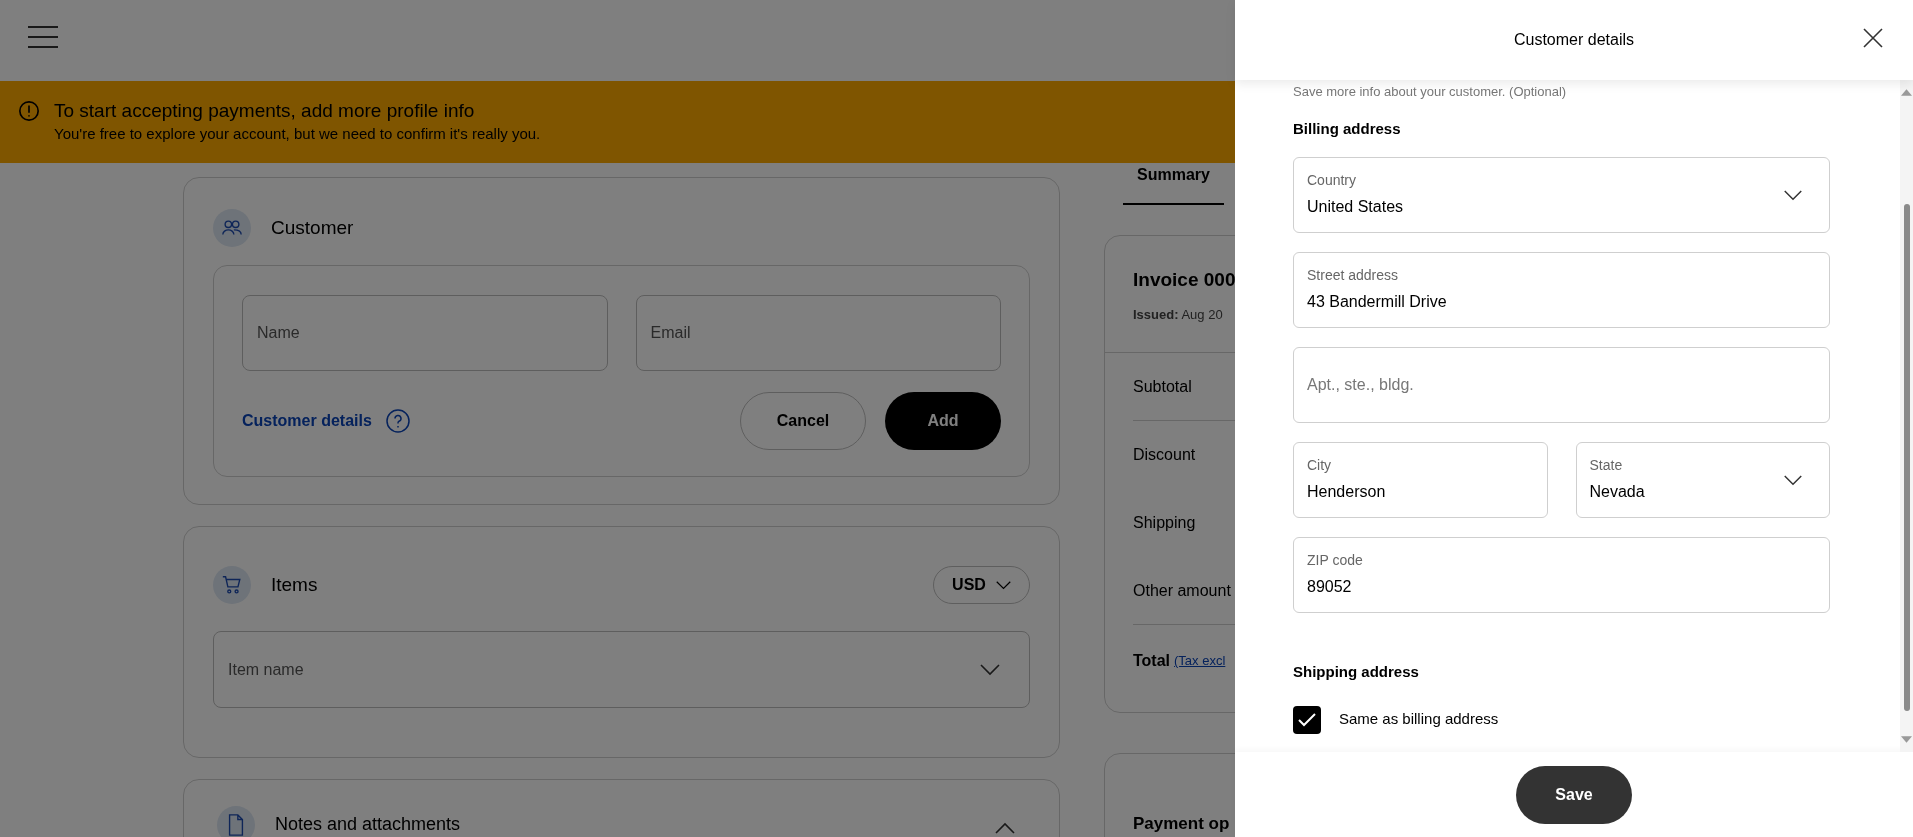  What do you see at coordinates (1906, 416) in the screenshot?
I see `scrollbar` at bounding box center [1906, 416].